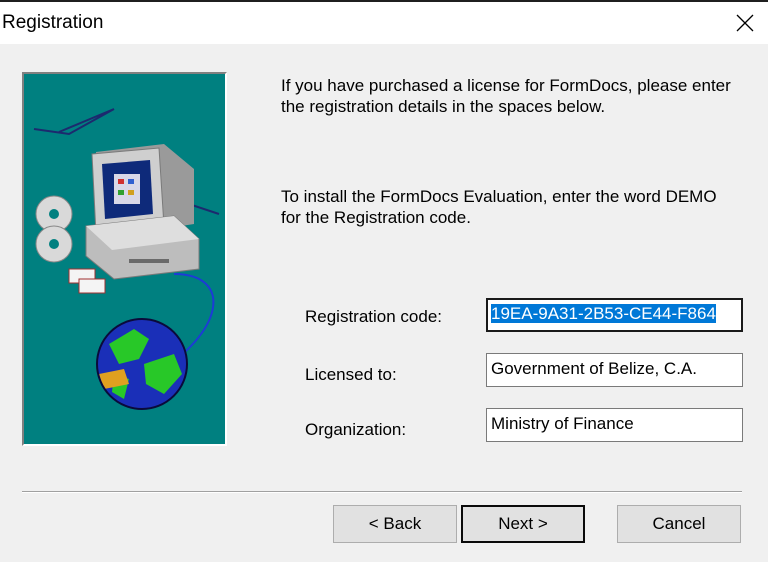 Image resolution: width=768 pixels, height=562 pixels. What do you see at coordinates (679, 524) in the screenshot?
I see `cancel-button: Cancel` at bounding box center [679, 524].